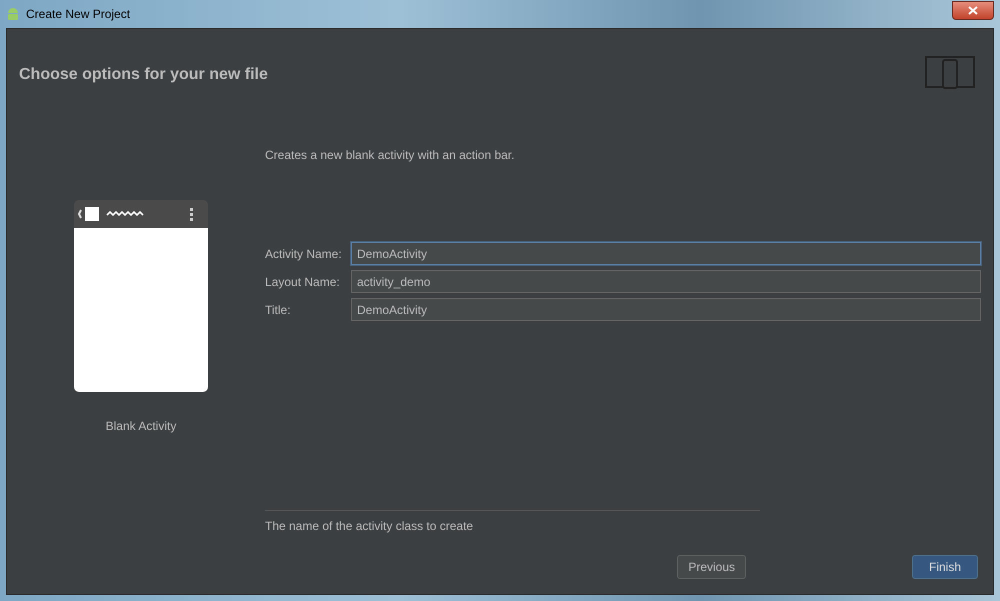  I want to click on close-button, so click(973, 10).